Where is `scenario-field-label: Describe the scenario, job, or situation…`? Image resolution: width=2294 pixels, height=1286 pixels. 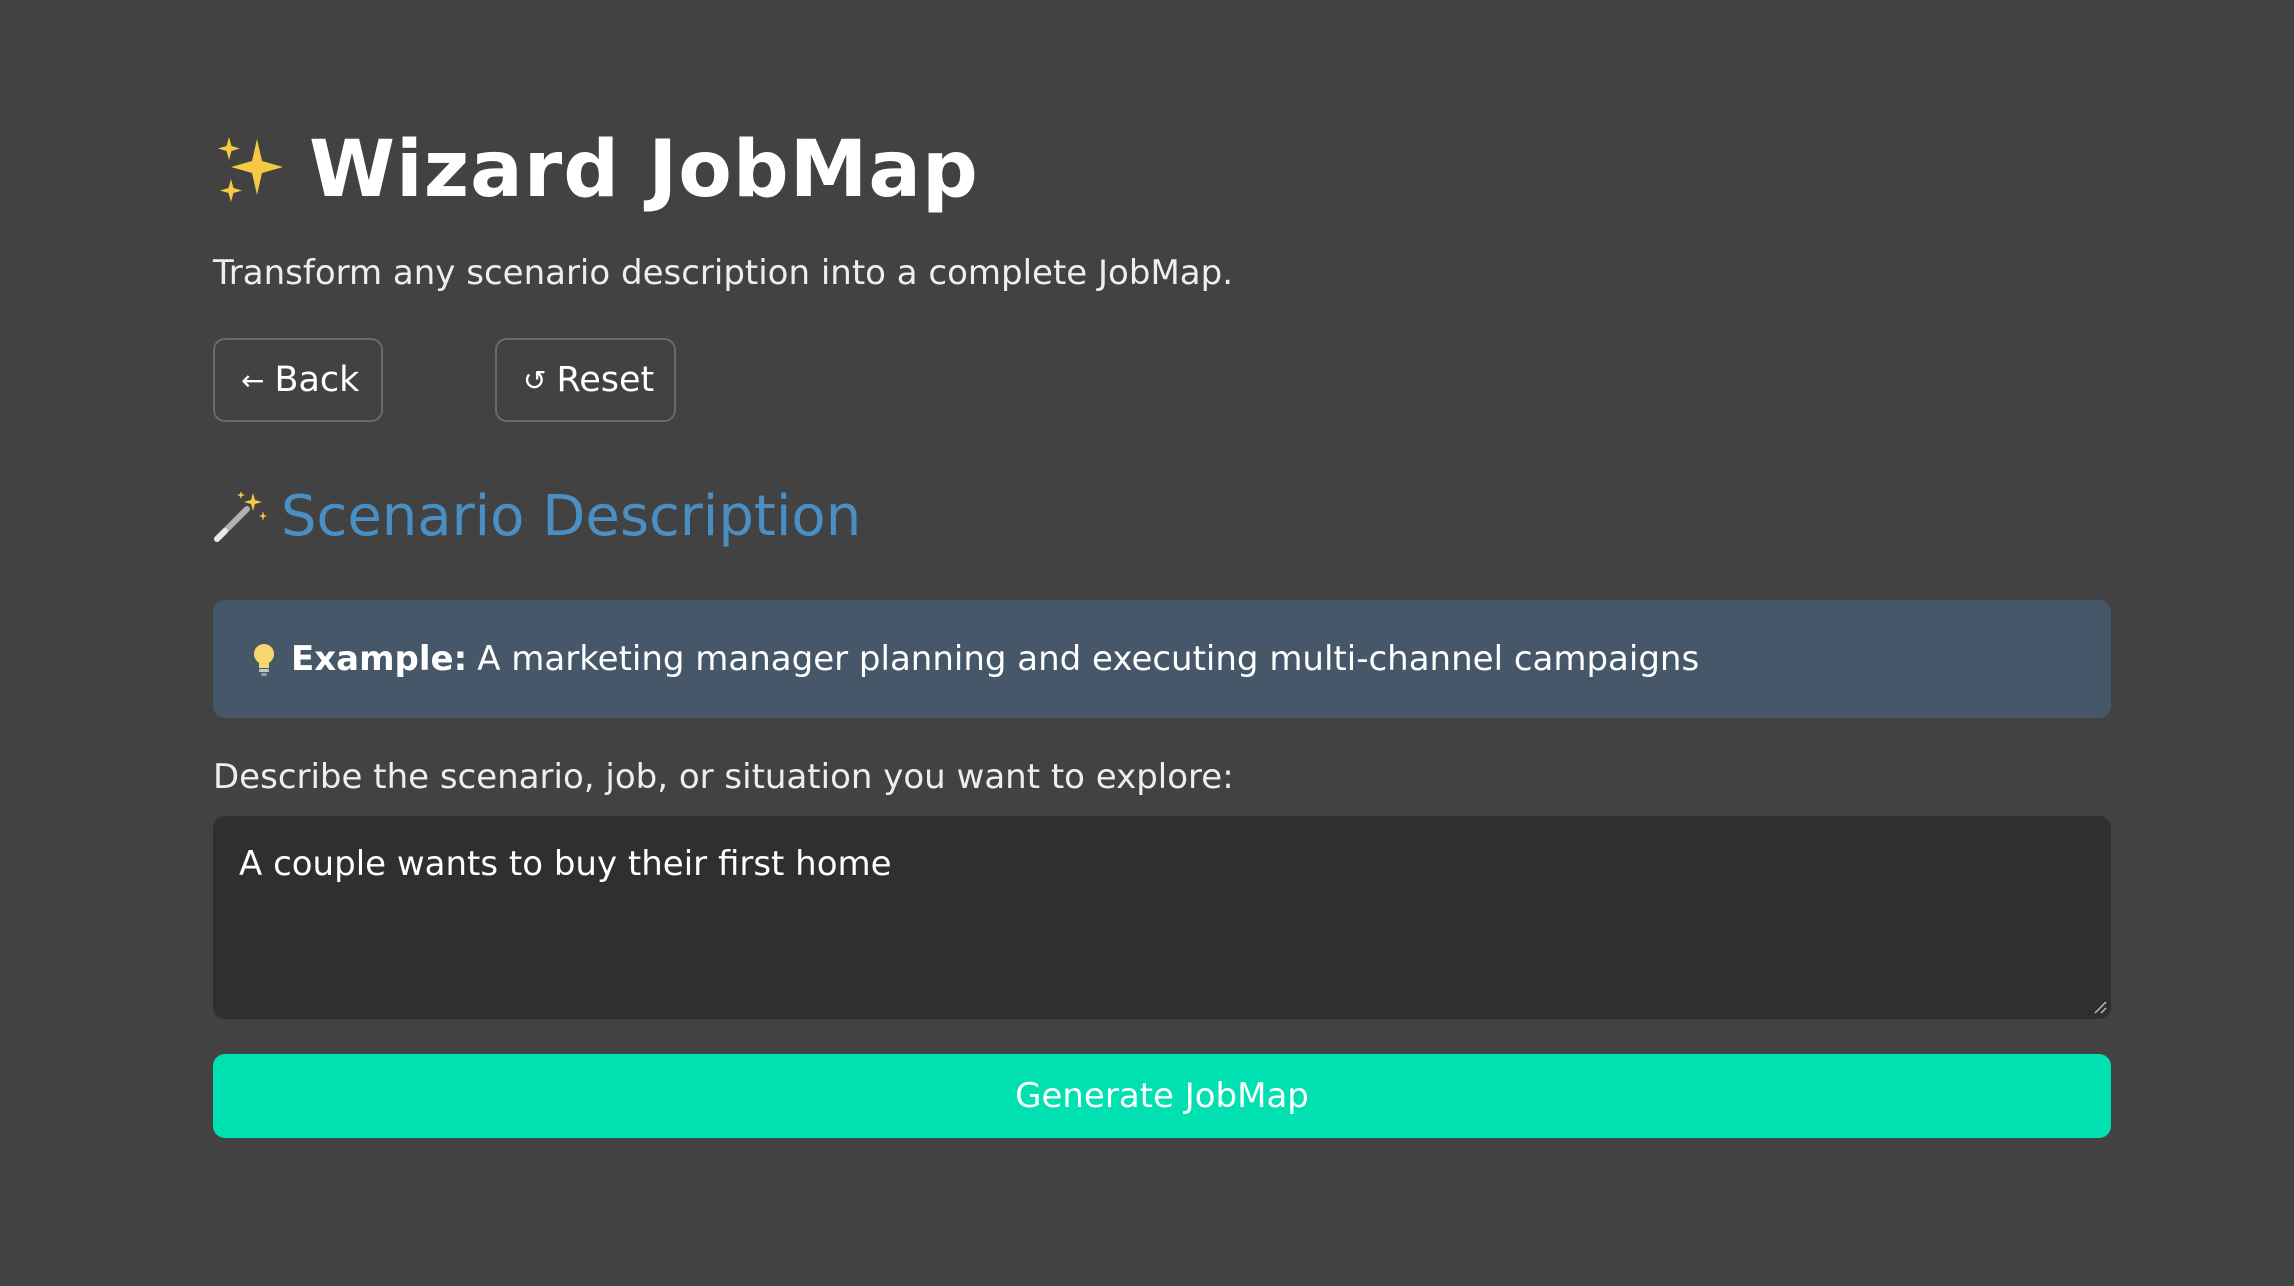
scenario-field-label: Describe the scenario, job, or situation… is located at coordinates (723, 777).